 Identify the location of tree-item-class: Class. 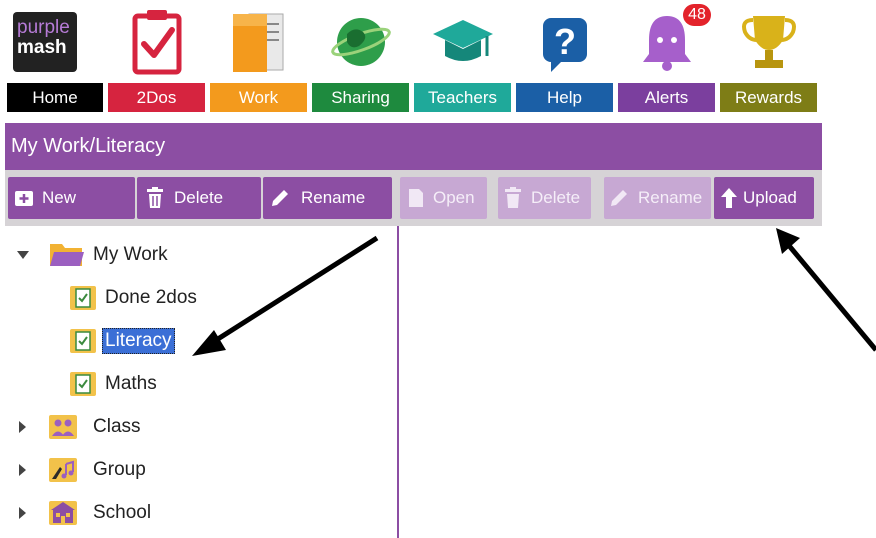
(115, 427).